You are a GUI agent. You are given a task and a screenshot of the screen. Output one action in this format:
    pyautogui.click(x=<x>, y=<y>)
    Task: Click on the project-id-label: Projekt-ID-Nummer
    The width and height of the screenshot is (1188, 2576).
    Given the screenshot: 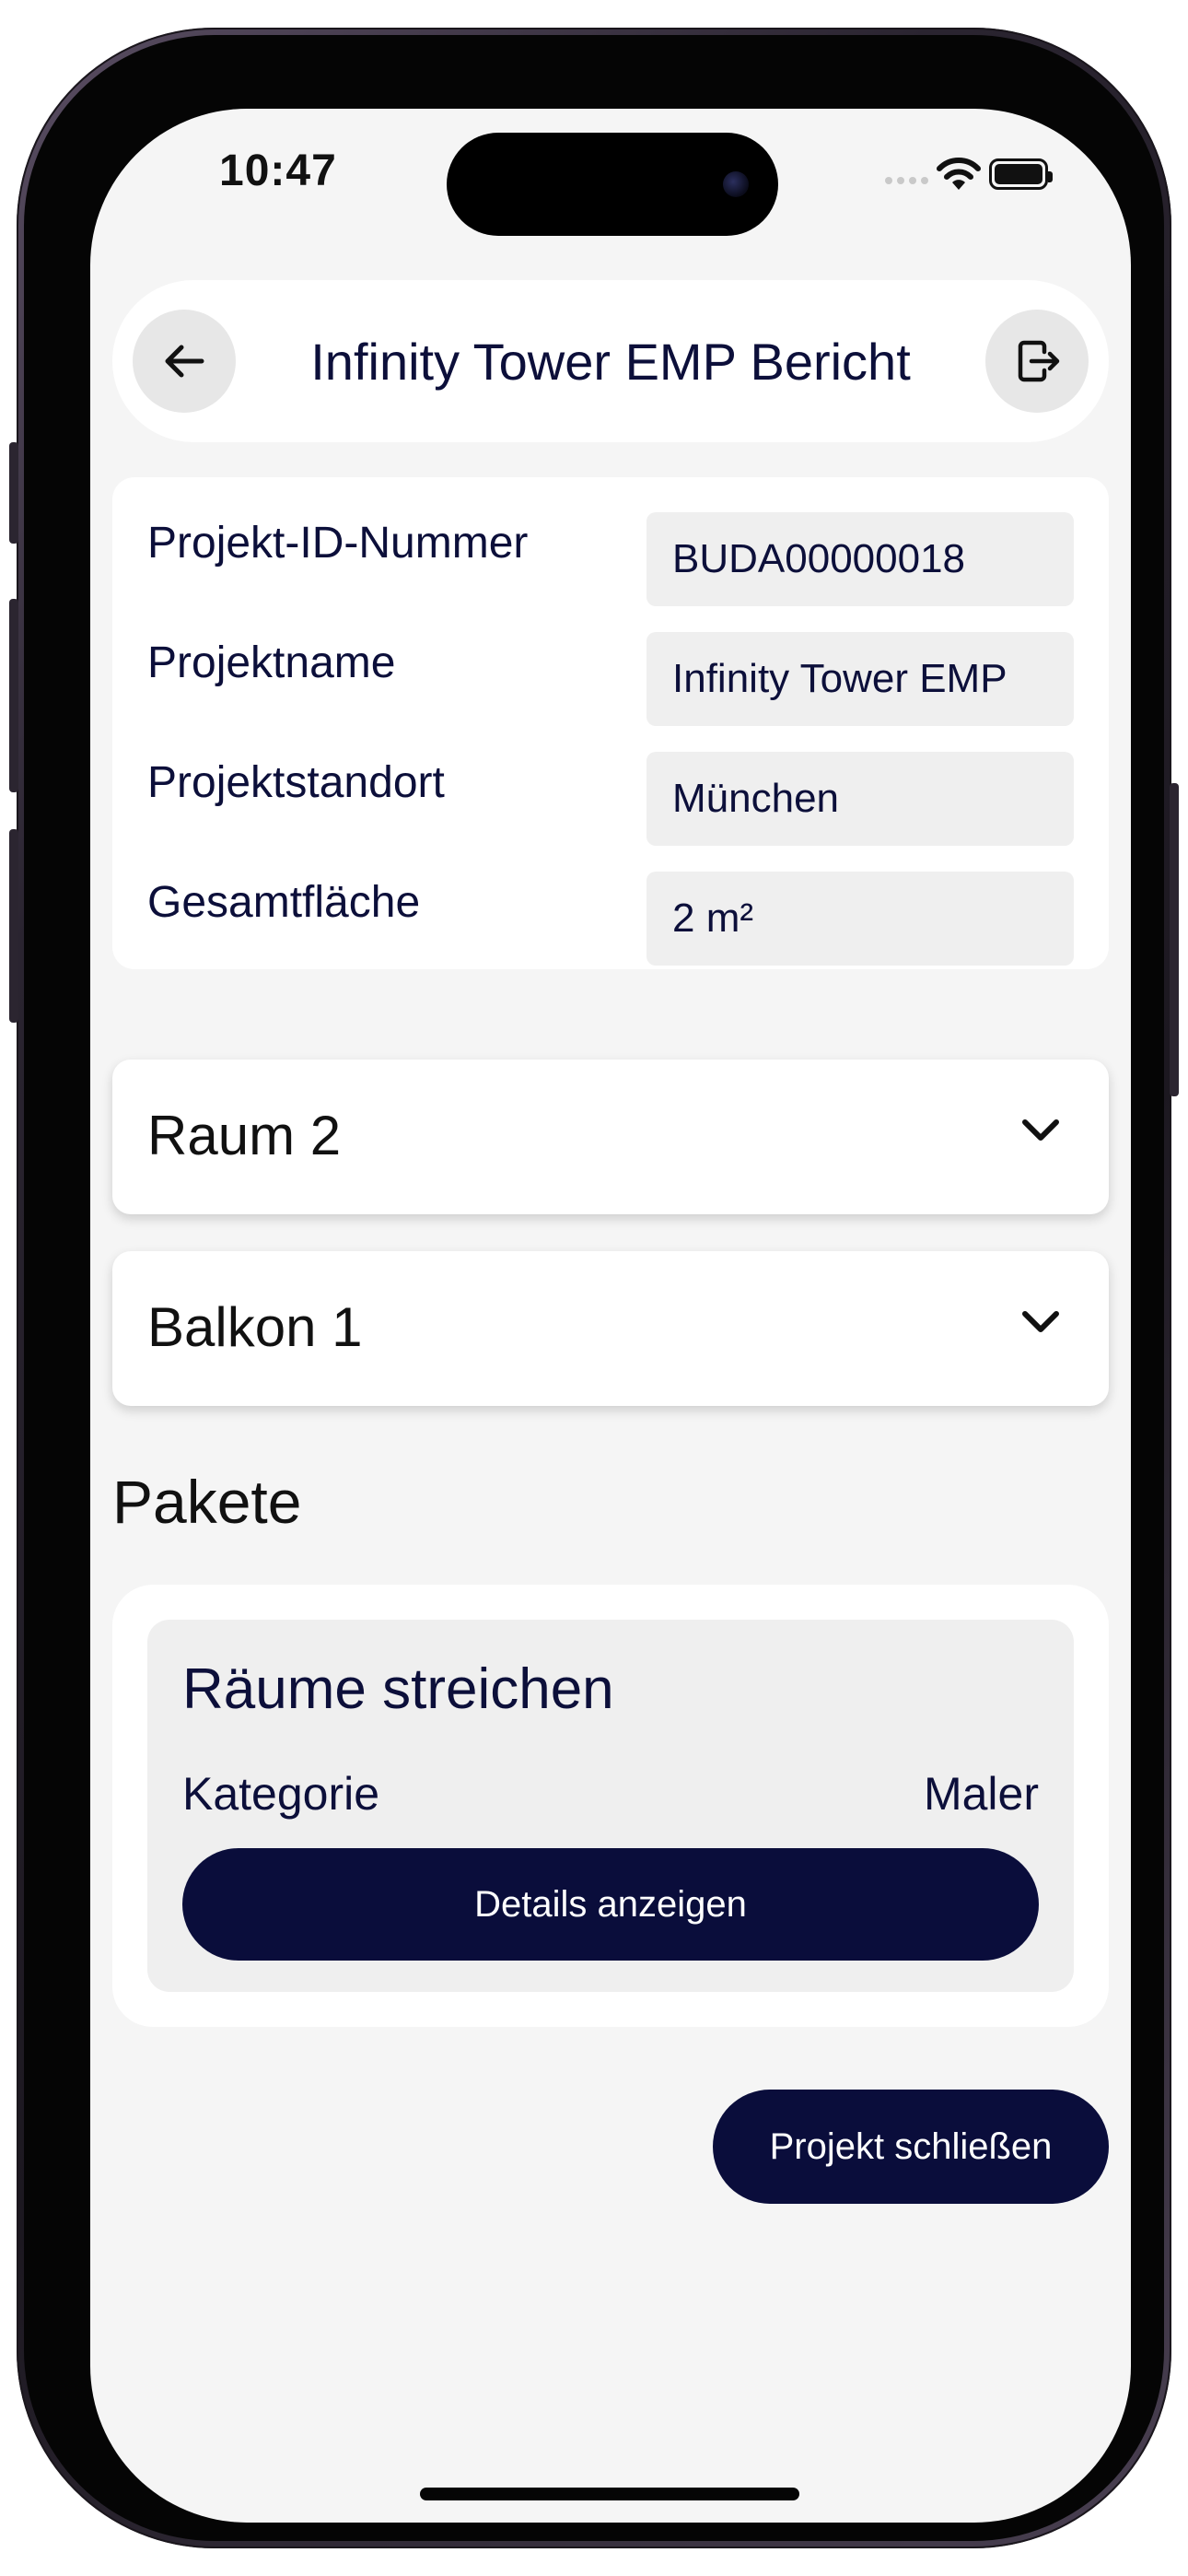 What is the action you would take?
    pyautogui.click(x=338, y=543)
    